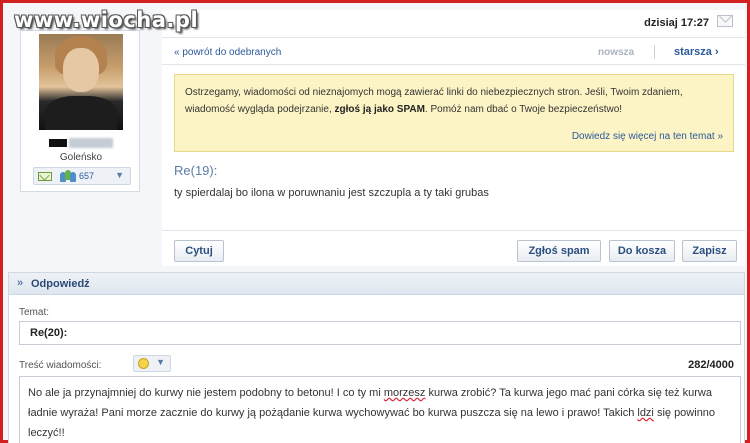  I want to click on report-spam-link: zgłoś ją jako SPAM, so click(380, 109).